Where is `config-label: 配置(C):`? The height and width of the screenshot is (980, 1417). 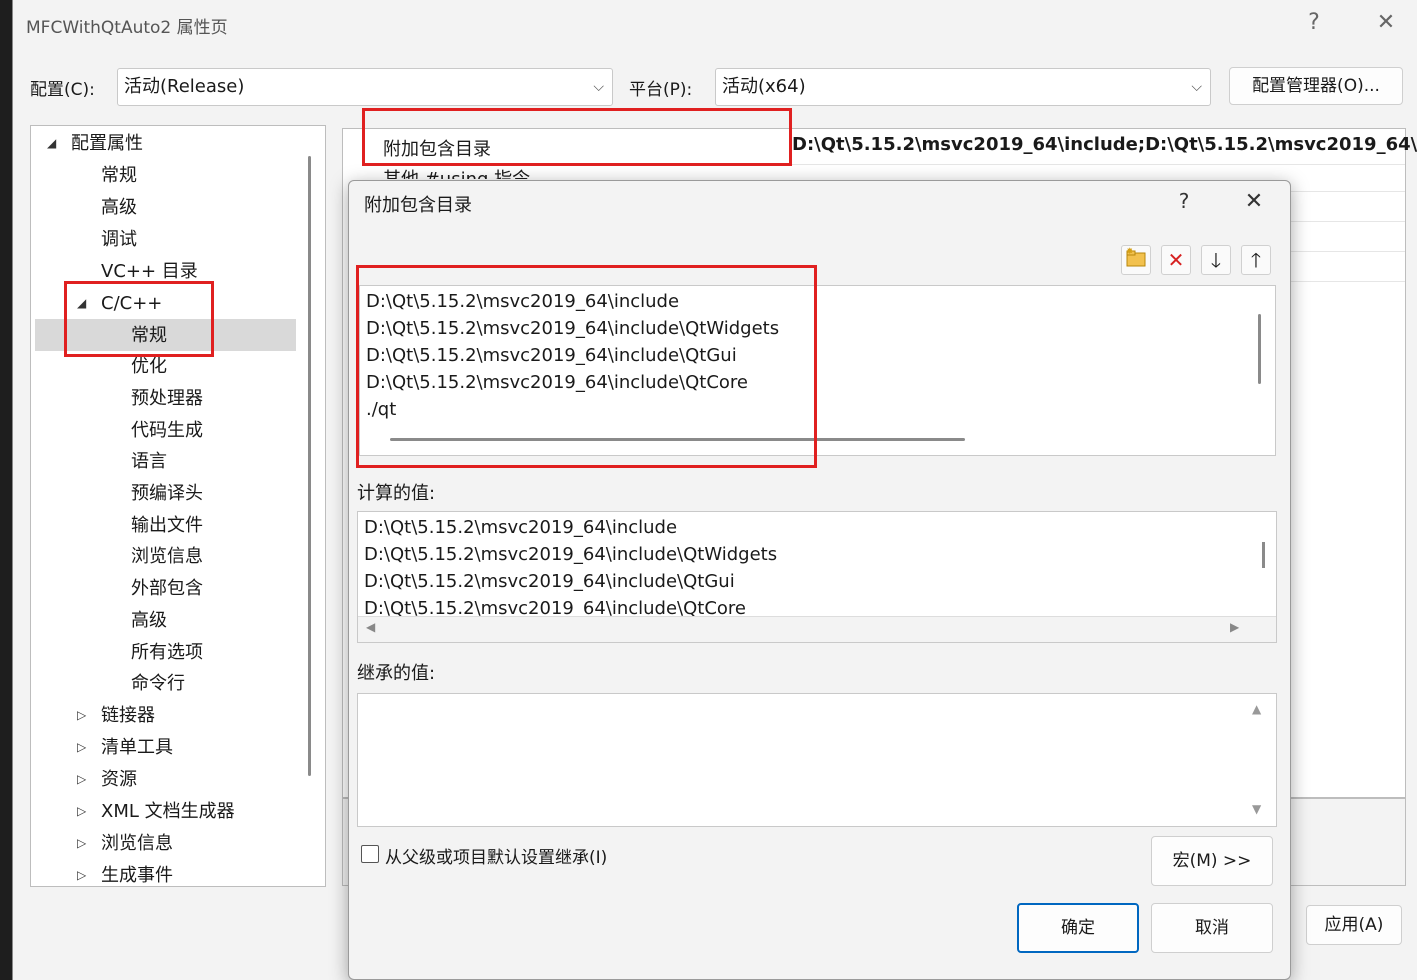
config-label: 配置(C): is located at coordinates (62, 90).